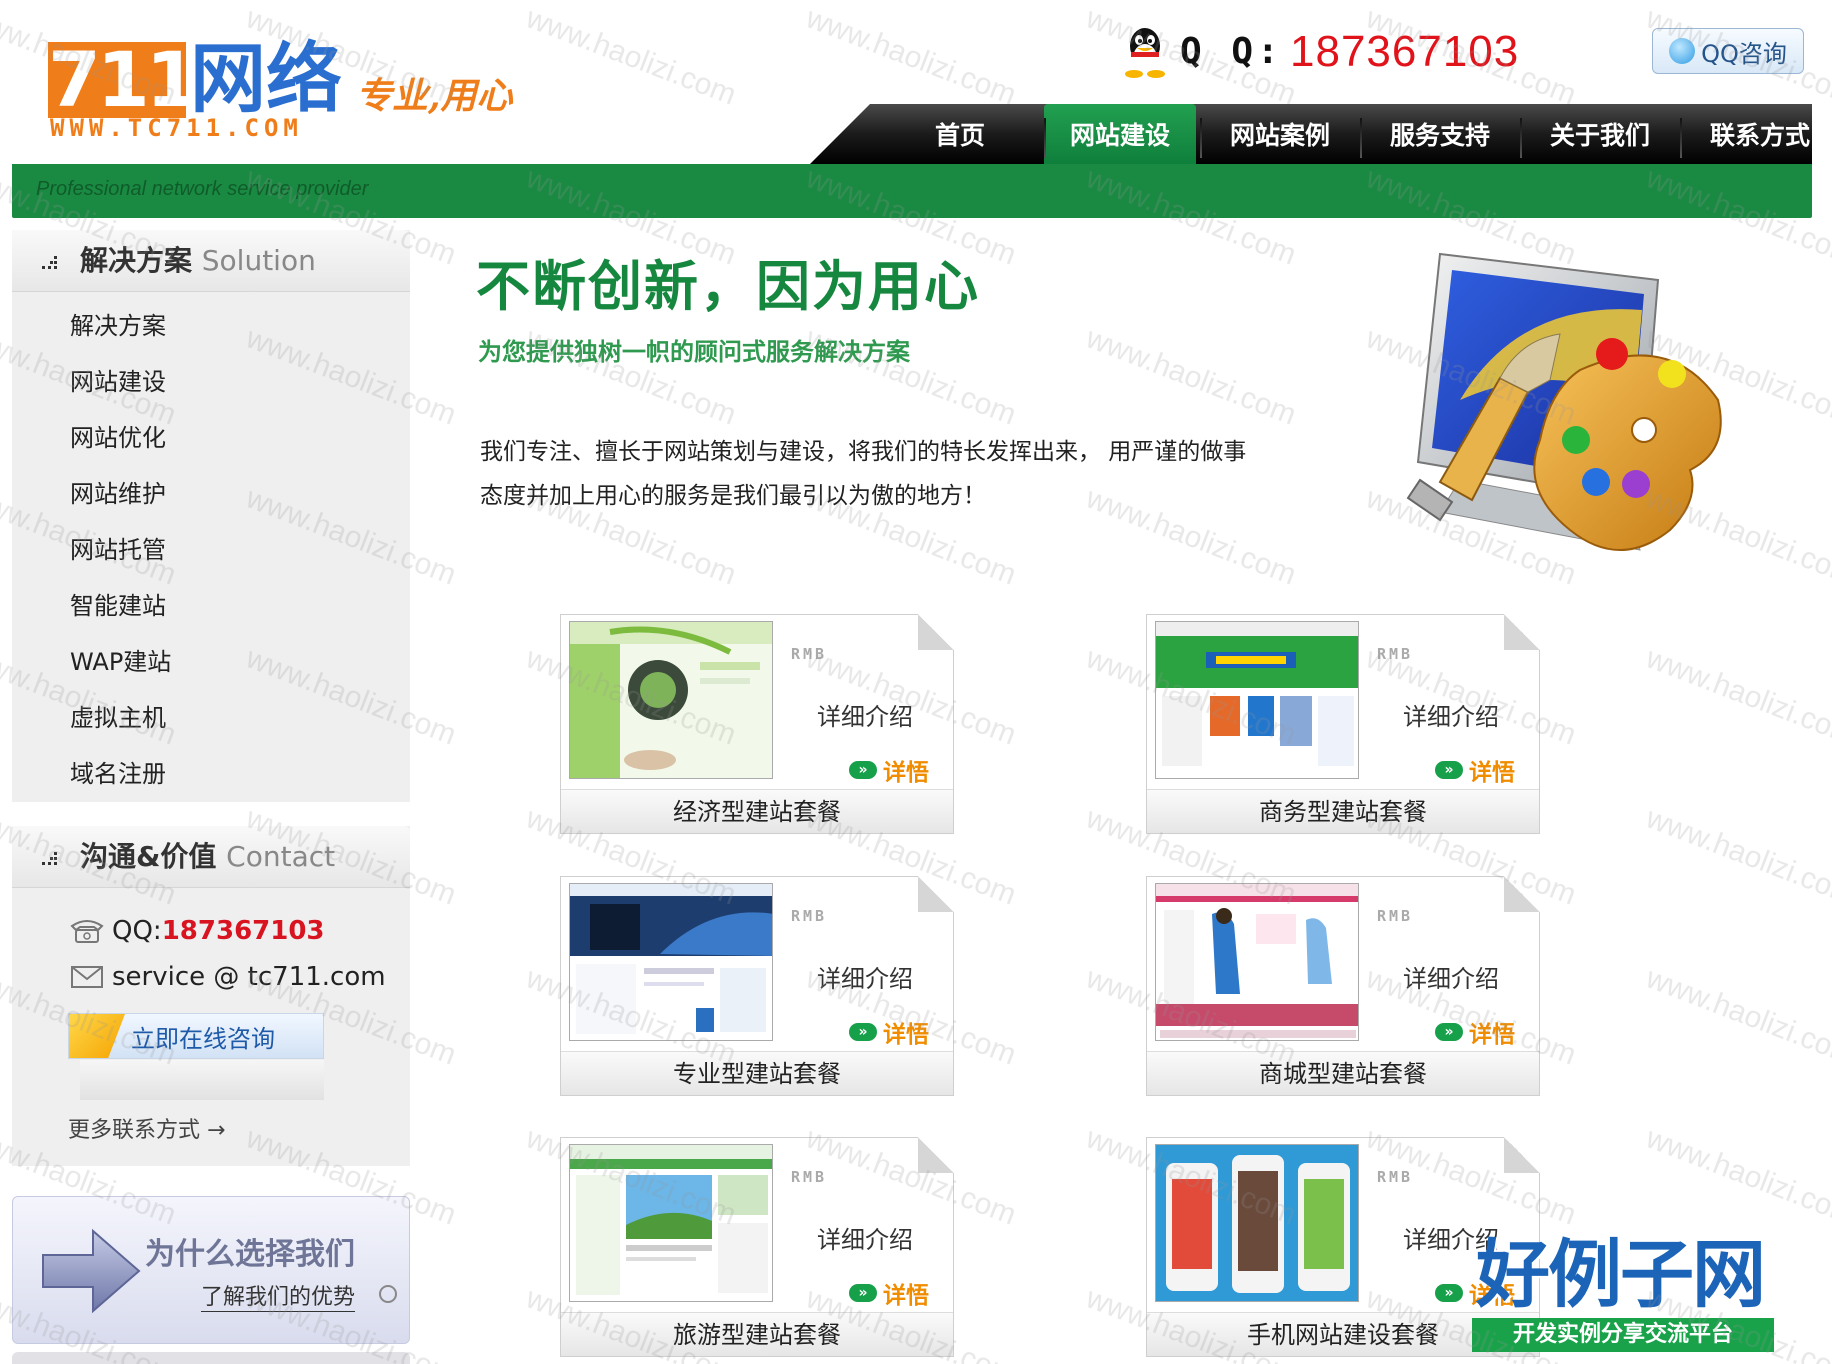  What do you see at coordinates (1756, 134) in the screenshot?
I see `nav-item-5: 联系方式` at bounding box center [1756, 134].